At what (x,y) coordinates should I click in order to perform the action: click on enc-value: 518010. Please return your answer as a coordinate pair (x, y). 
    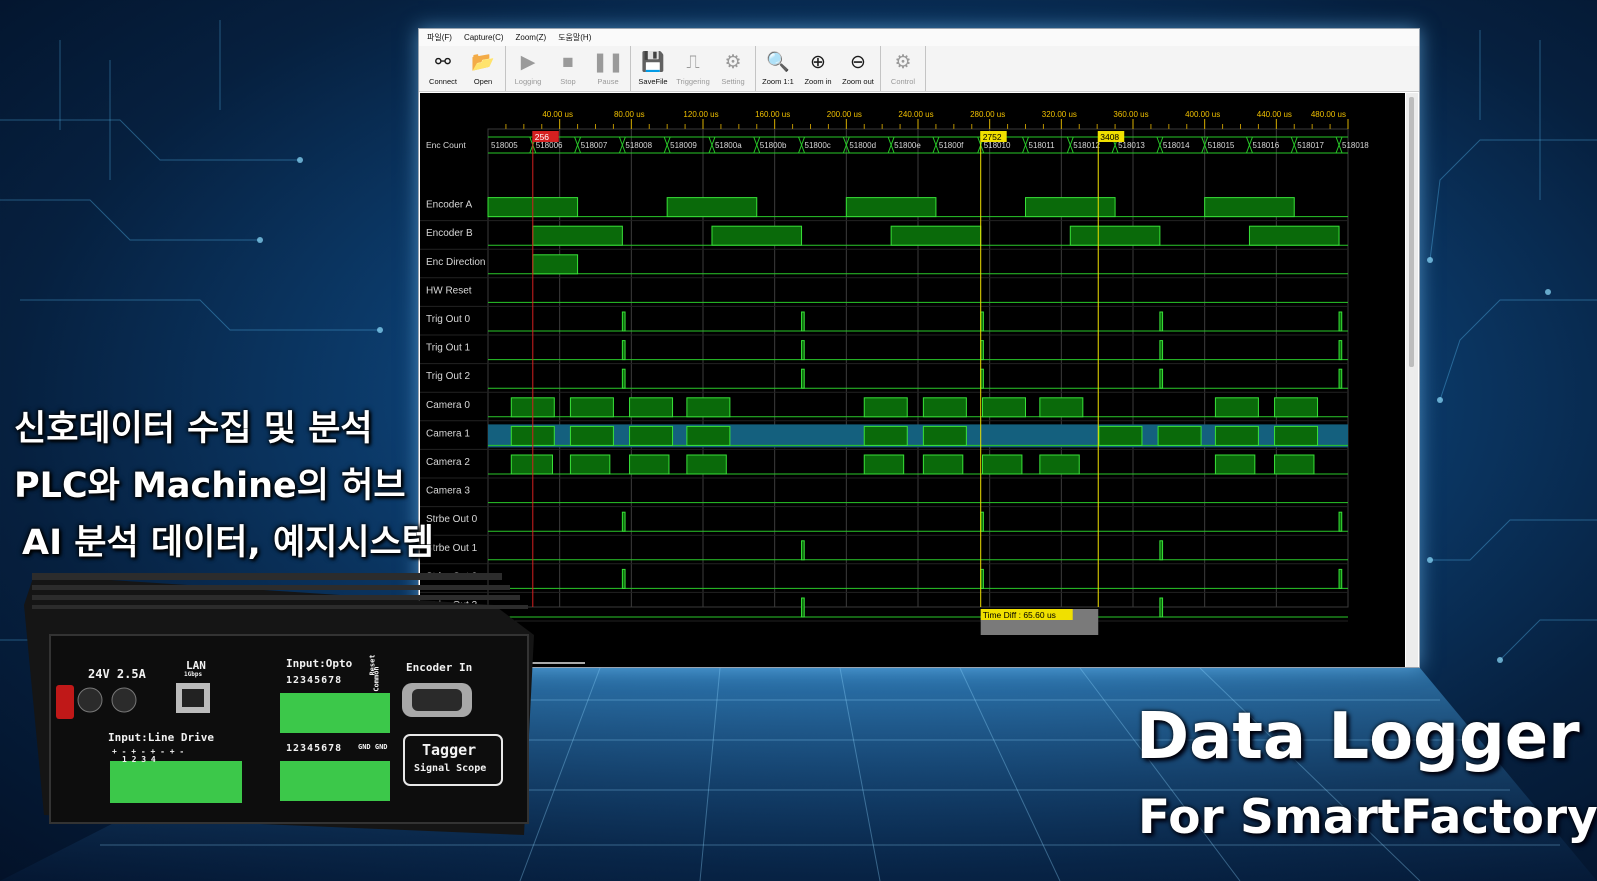
    Looking at the image, I should click on (997, 145).